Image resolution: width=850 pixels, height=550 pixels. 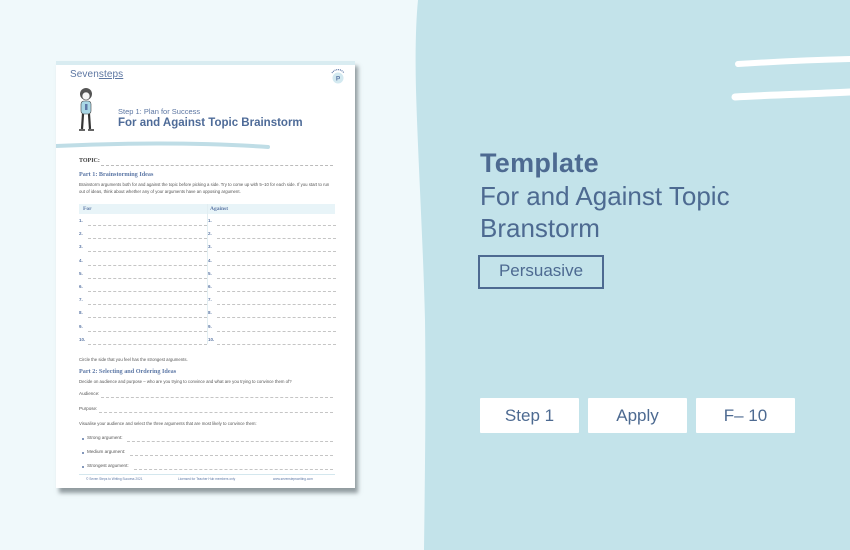 What do you see at coordinates (790, 78) in the screenshot?
I see `decorative-strokes` at bounding box center [790, 78].